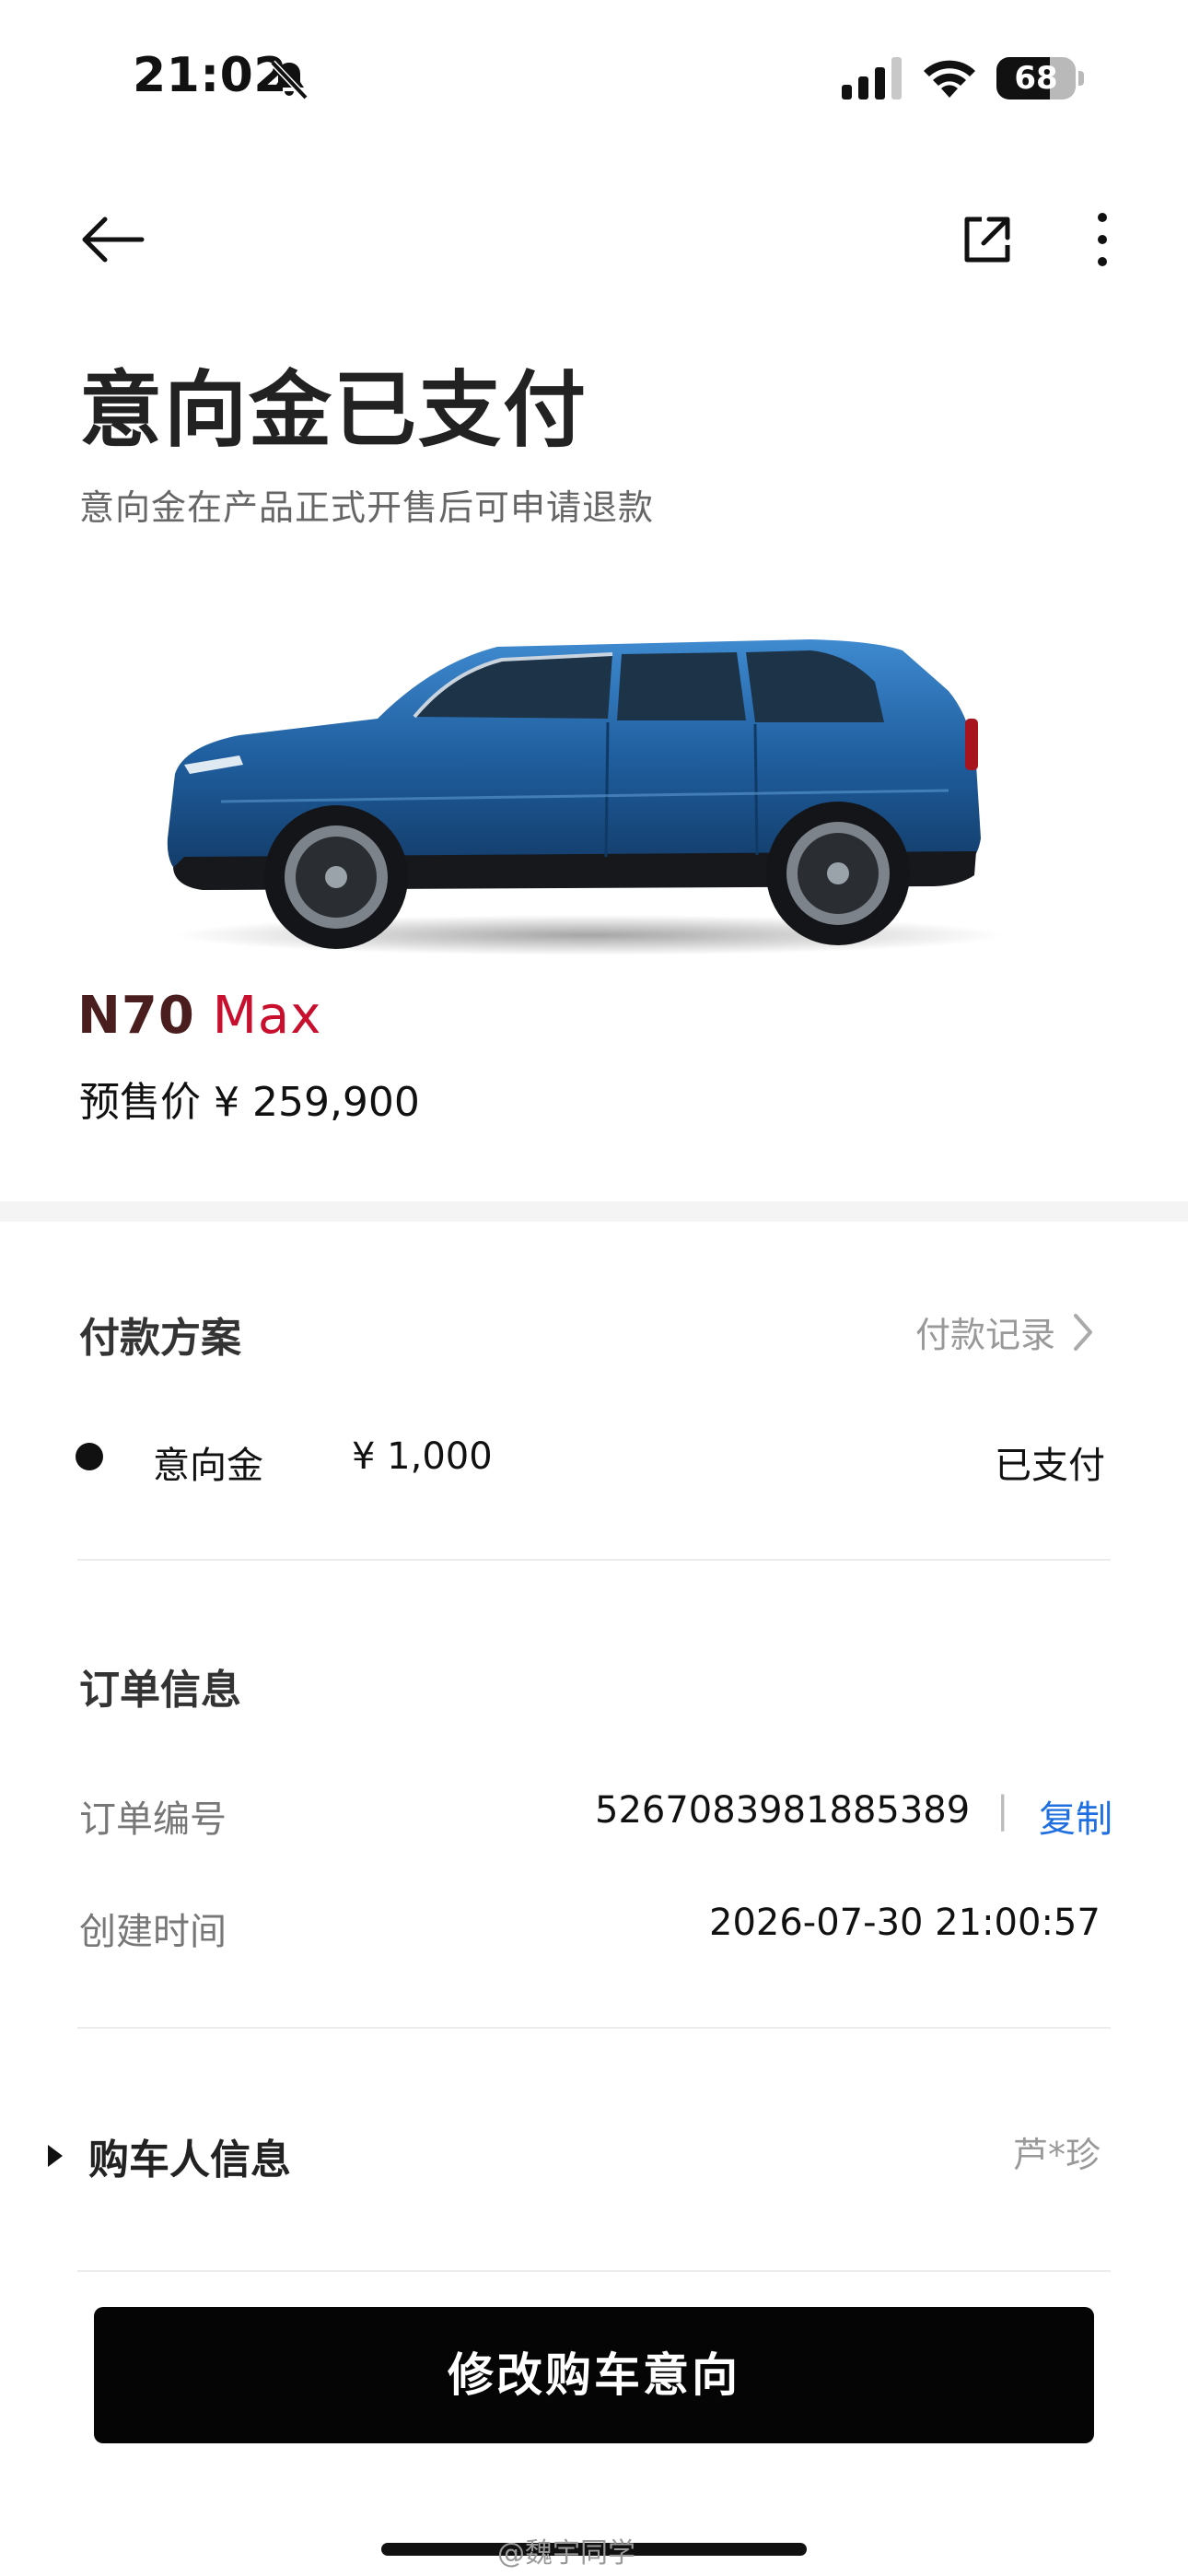  I want to click on order-info-title: 订单信息, so click(160, 1690).